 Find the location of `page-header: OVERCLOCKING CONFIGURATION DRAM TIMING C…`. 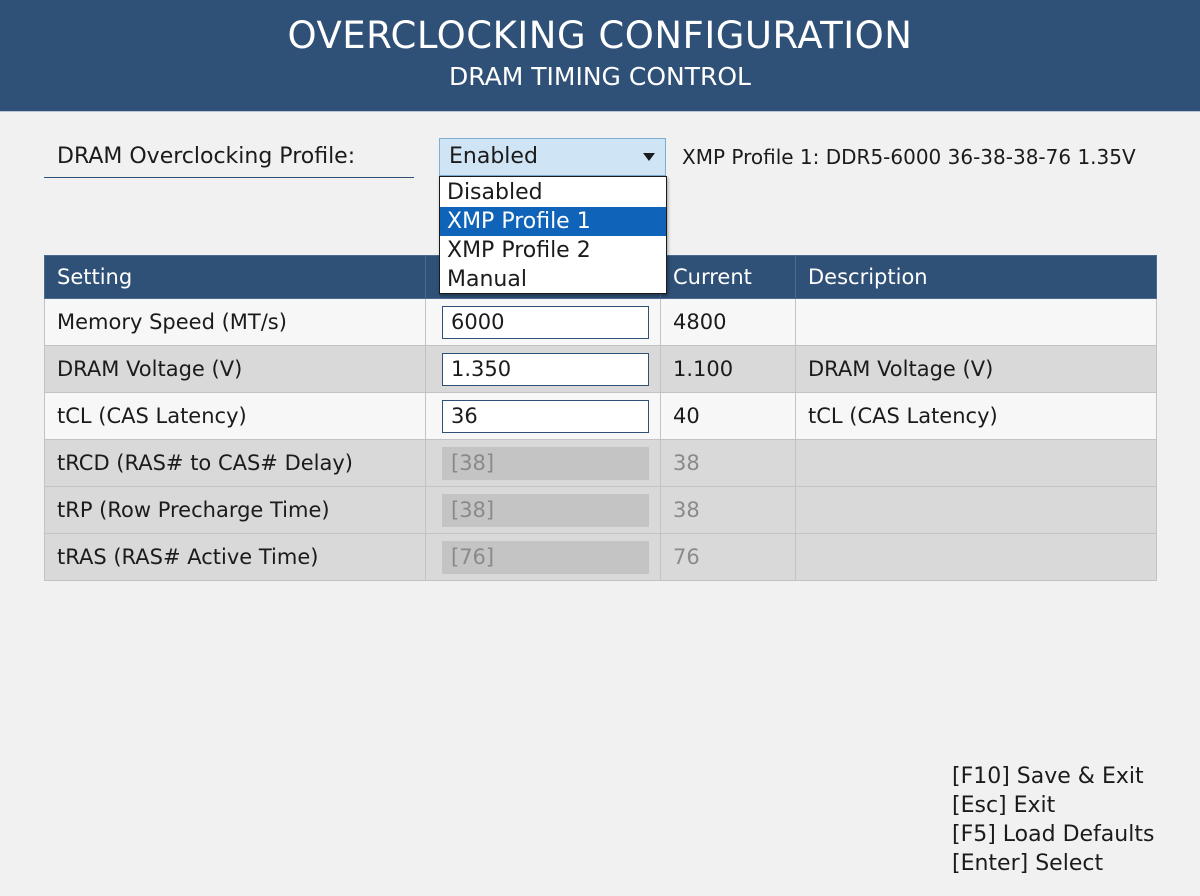

page-header: OVERCLOCKING CONFIGURATION DRAM TIMING C… is located at coordinates (600, 56).